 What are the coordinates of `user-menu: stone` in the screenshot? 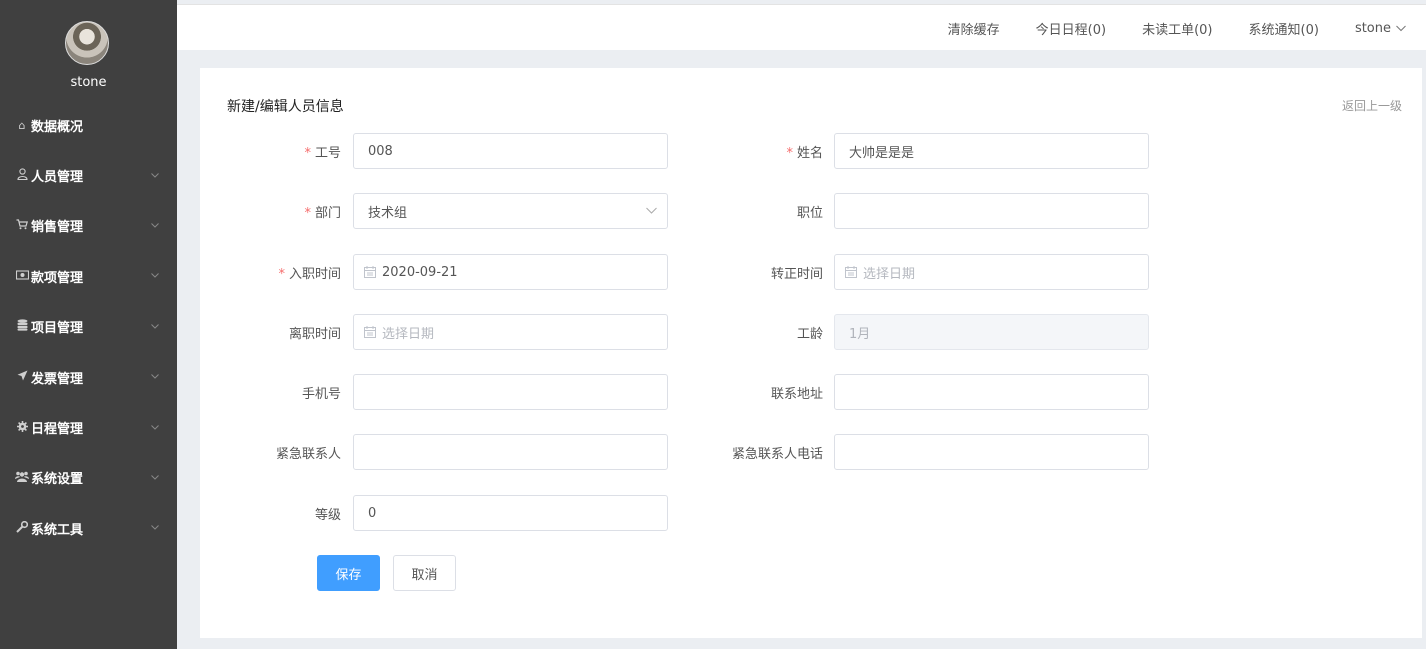 It's located at (1380, 28).